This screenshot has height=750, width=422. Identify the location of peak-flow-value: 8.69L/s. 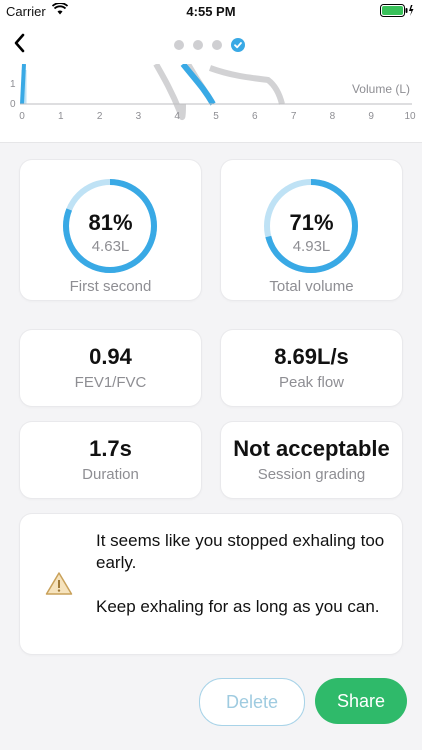
(311, 356).